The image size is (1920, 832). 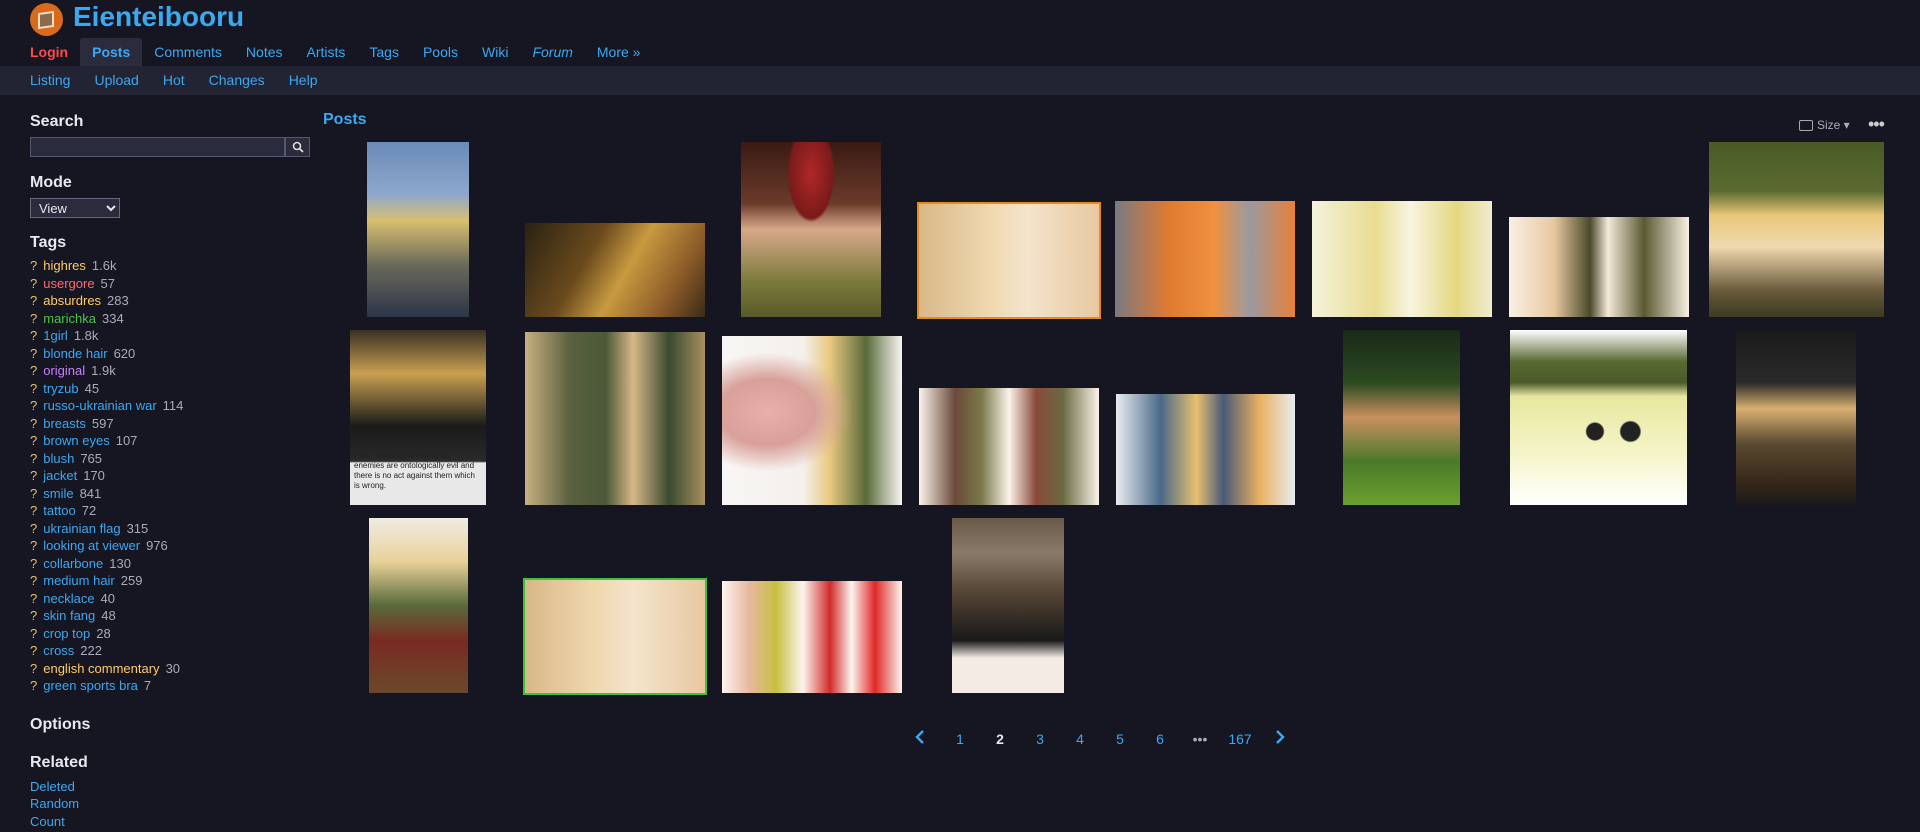 What do you see at coordinates (60, 388) in the screenshot?
I see `tag-link: tryzub` at bounding box center [60, 388].